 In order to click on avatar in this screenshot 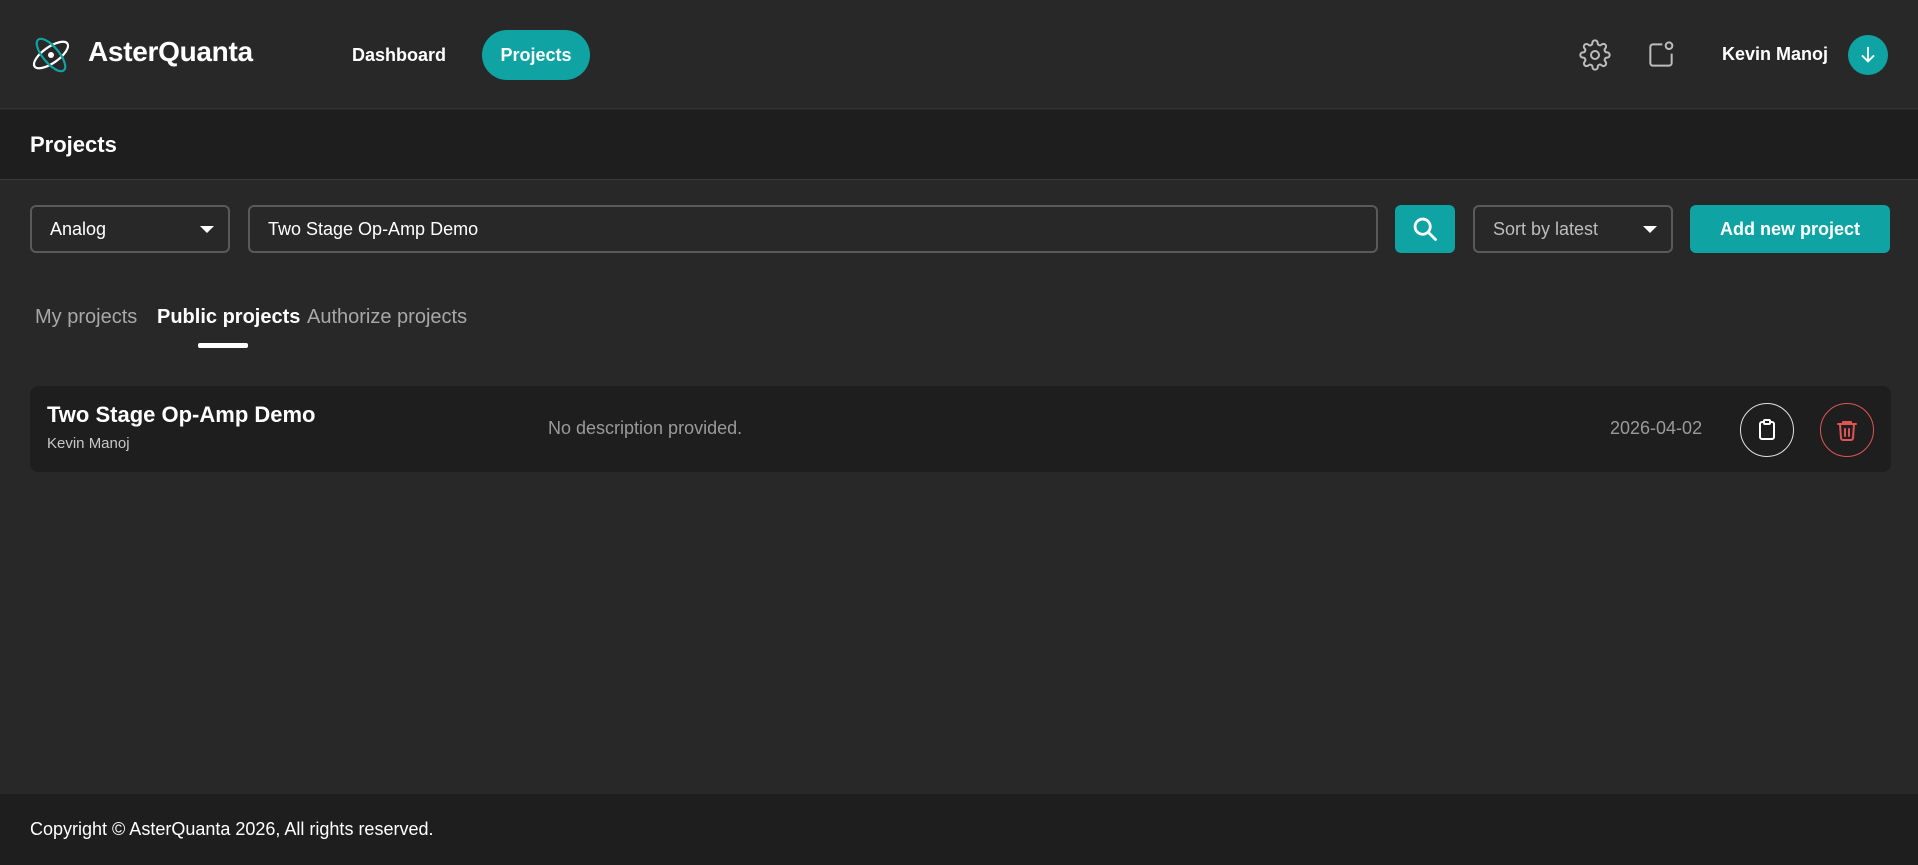, I will do `click(1868, 55)`.